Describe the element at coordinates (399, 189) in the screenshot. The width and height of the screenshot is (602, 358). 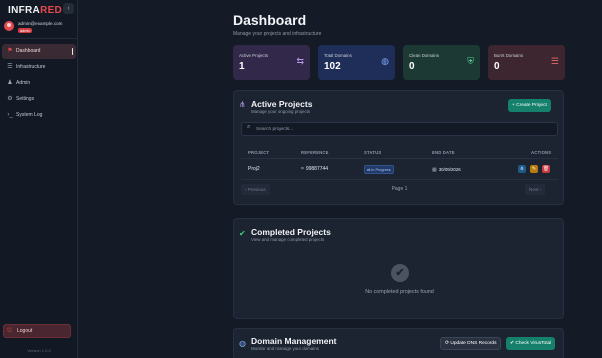
I see `page-indicator: Page 1` at that location.